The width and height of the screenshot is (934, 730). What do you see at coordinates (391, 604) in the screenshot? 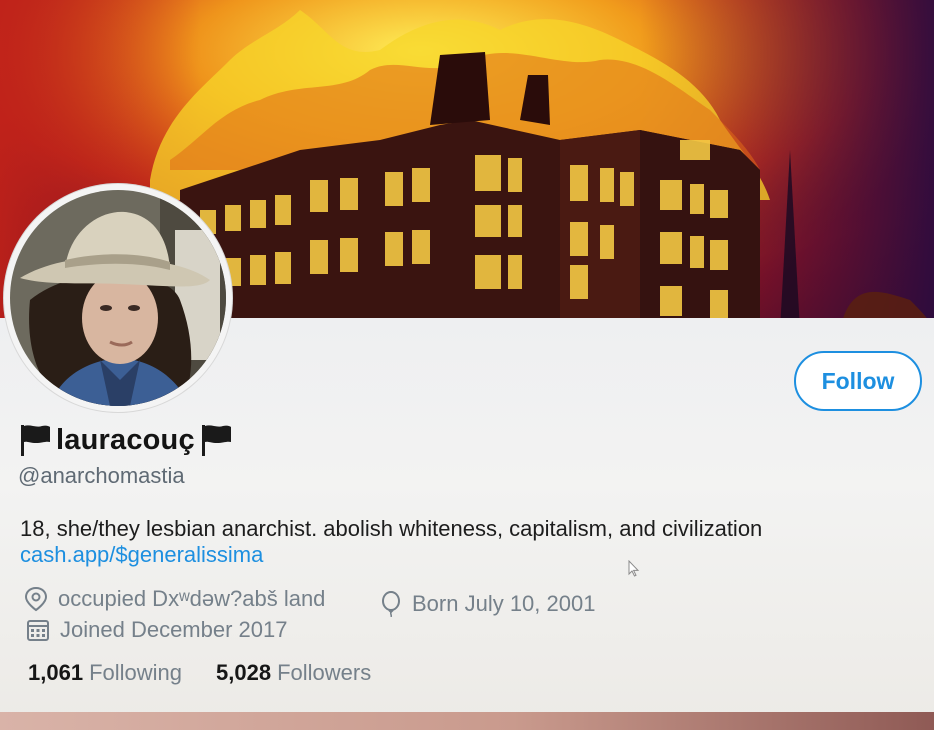
I see `balloon-icon` at bounding box center [391, 604].